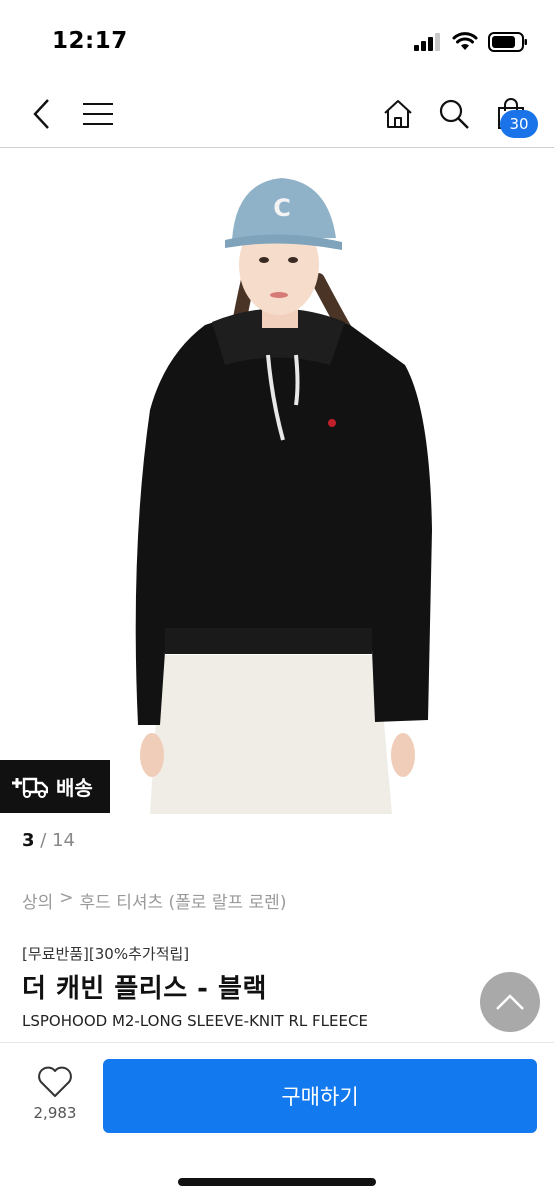 The width and height of the screenshot is (554, 1200). What do you see at coordinates (55, 786) in the screenshot?
I see `shipping-badge: 배송` at bounding box center [55, 786].